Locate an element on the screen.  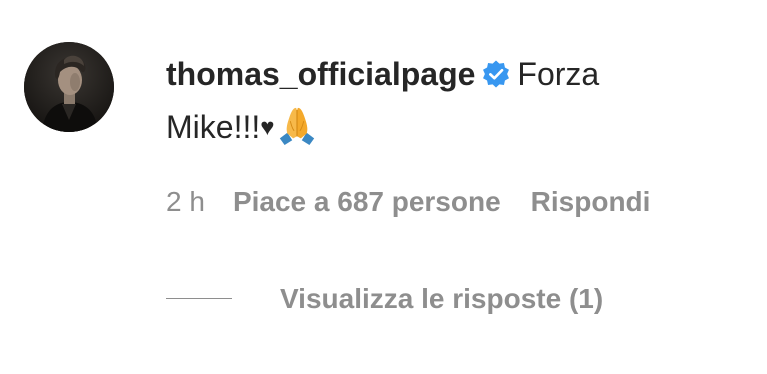
comment-text-part1: Forza is located at coordinates (558, 74).